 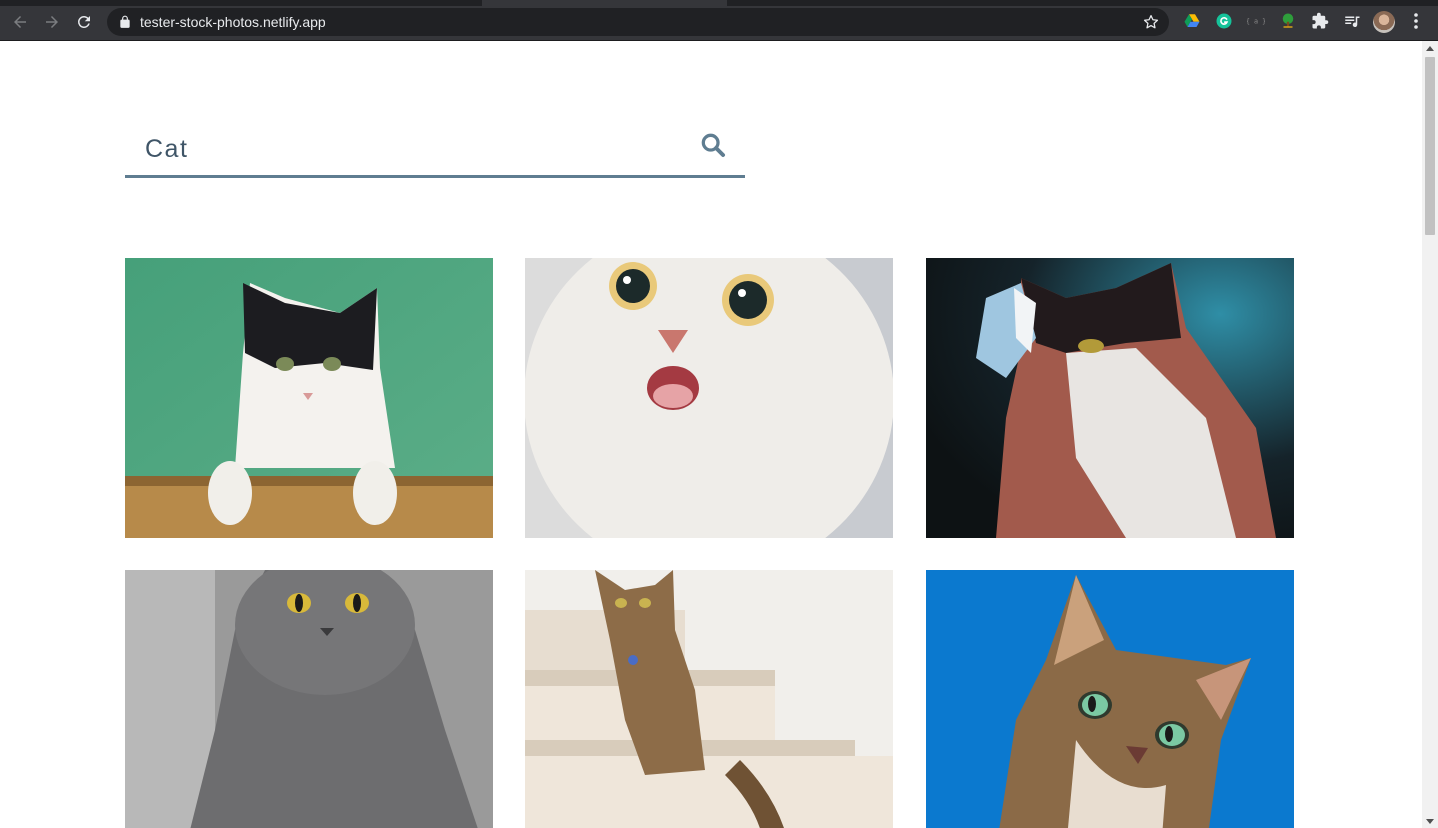 I want to click on search-icon, so click(x=713, y=145).